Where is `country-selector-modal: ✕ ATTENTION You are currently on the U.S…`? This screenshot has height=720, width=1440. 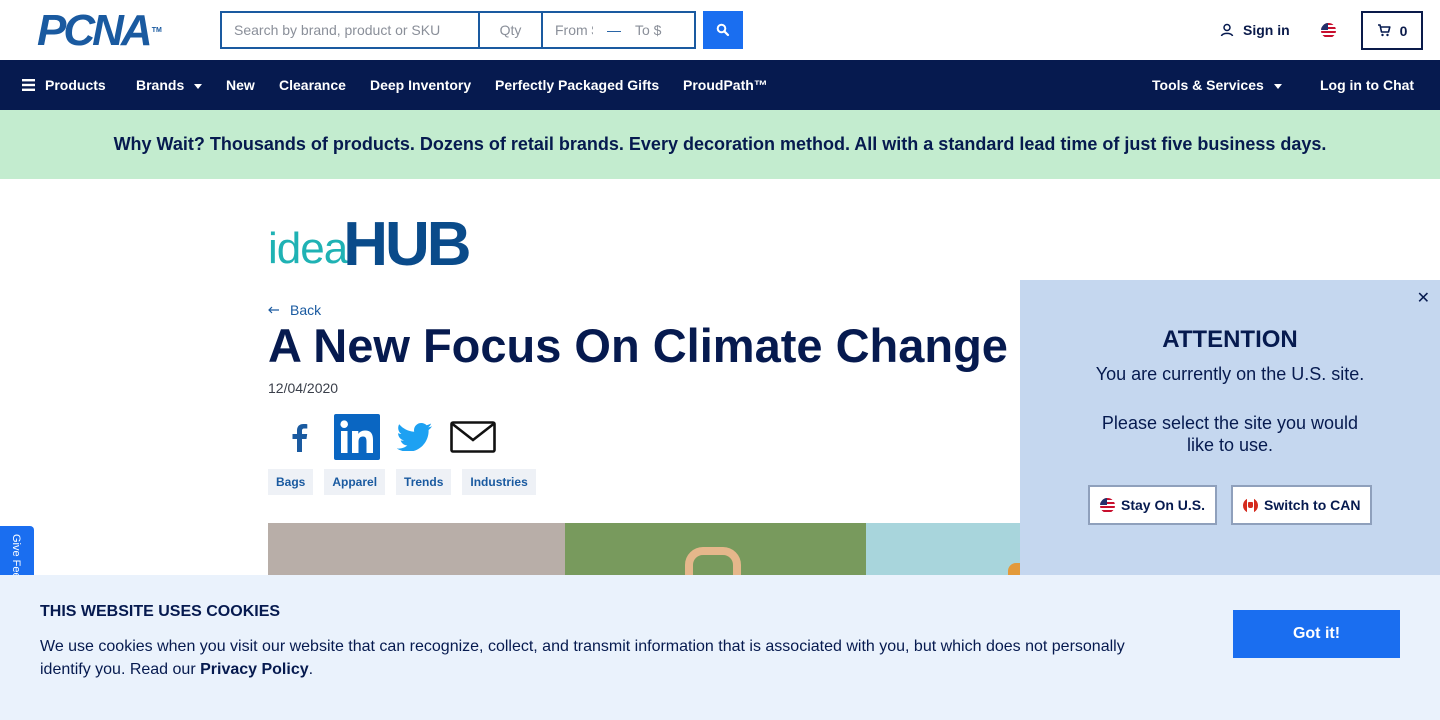
country-selector-modal: ✕ ATTENTION You are currently on the U.S… is located at coordinates (1230, 427).